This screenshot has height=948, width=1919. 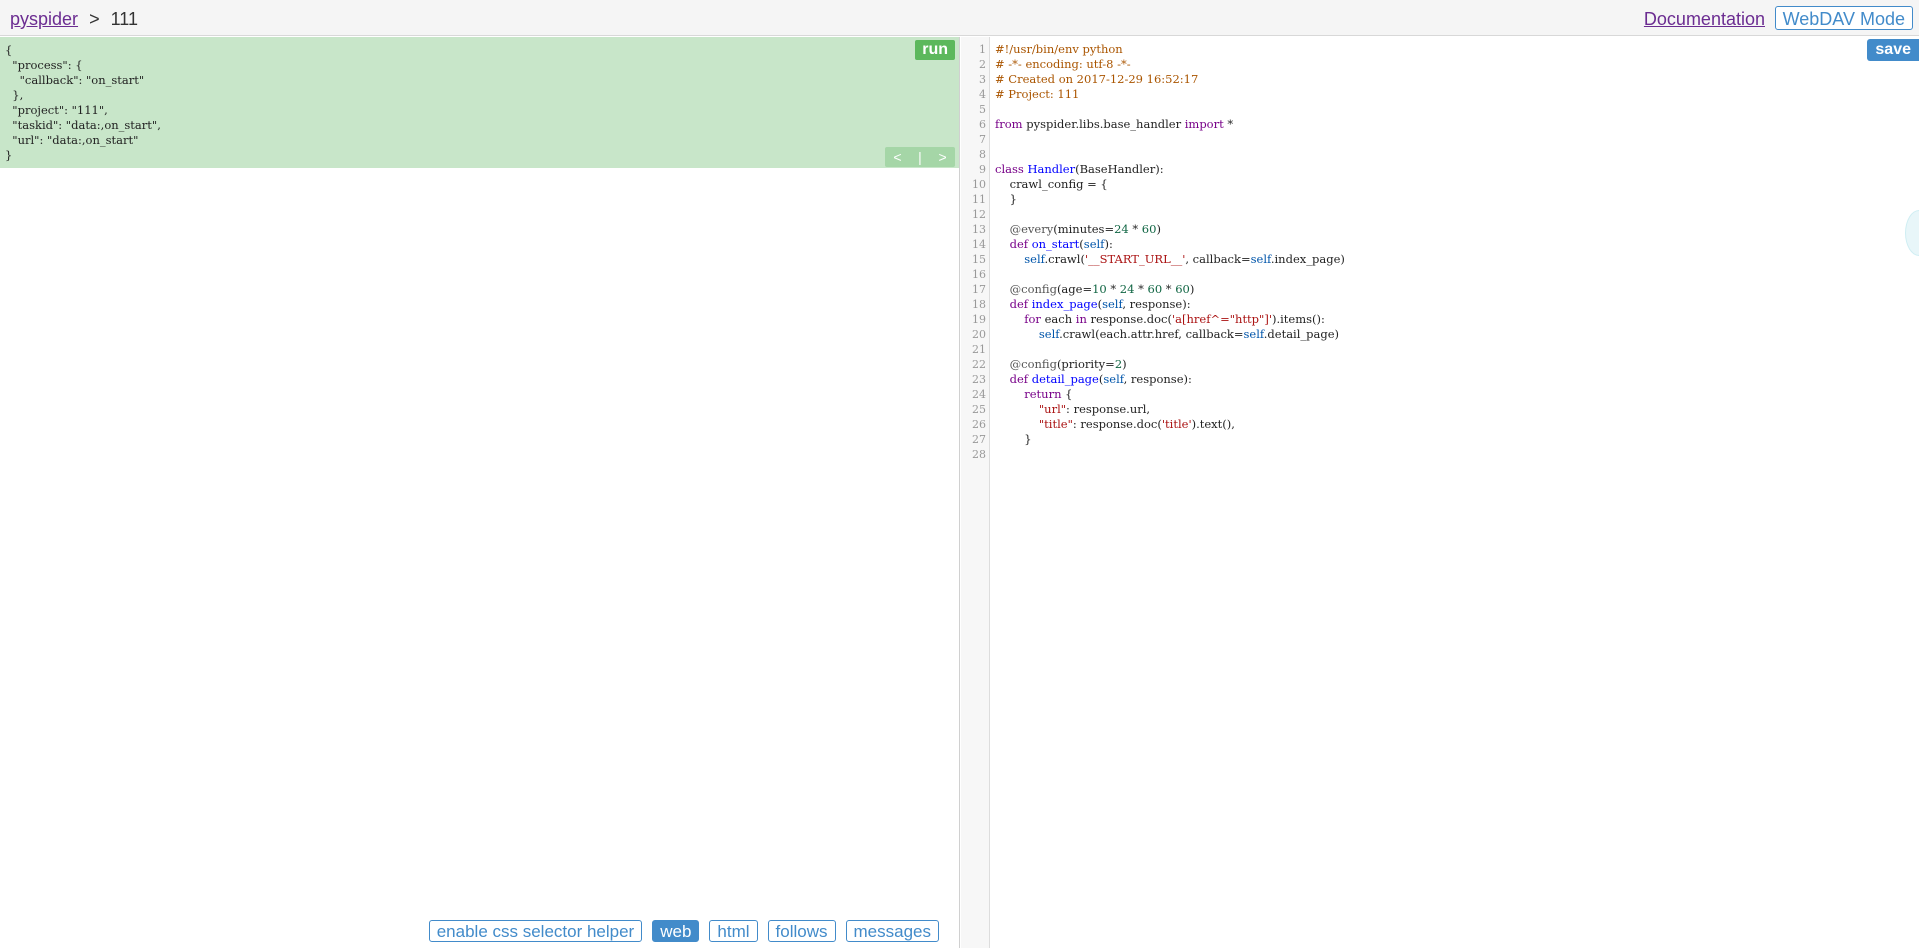 What do you see at coordinates (1440, 439) in the screenshot?
I see `code-line: 27 }` at bounding box center [1440, 439].